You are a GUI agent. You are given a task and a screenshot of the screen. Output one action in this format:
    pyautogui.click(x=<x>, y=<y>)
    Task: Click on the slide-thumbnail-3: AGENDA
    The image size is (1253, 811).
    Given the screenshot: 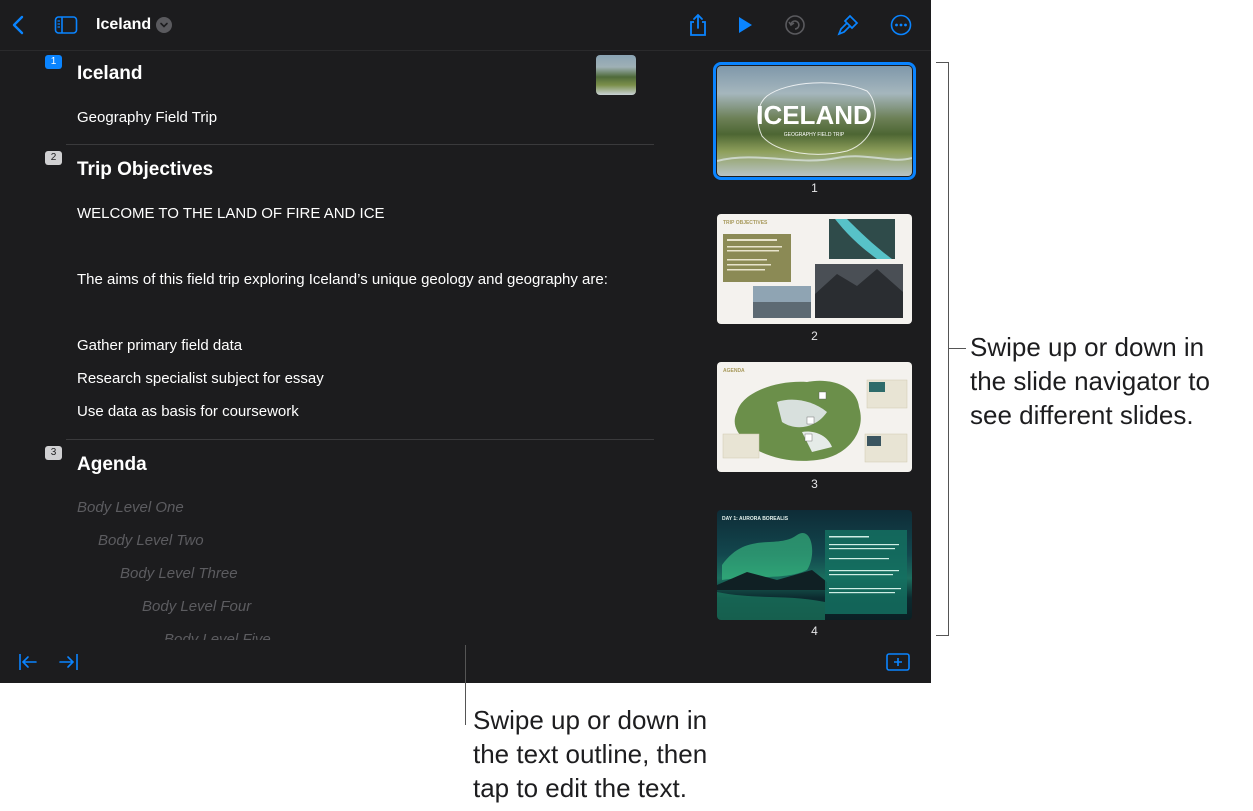 What is the action you would take?
    pyautogui.click(x=814, y=417)
    